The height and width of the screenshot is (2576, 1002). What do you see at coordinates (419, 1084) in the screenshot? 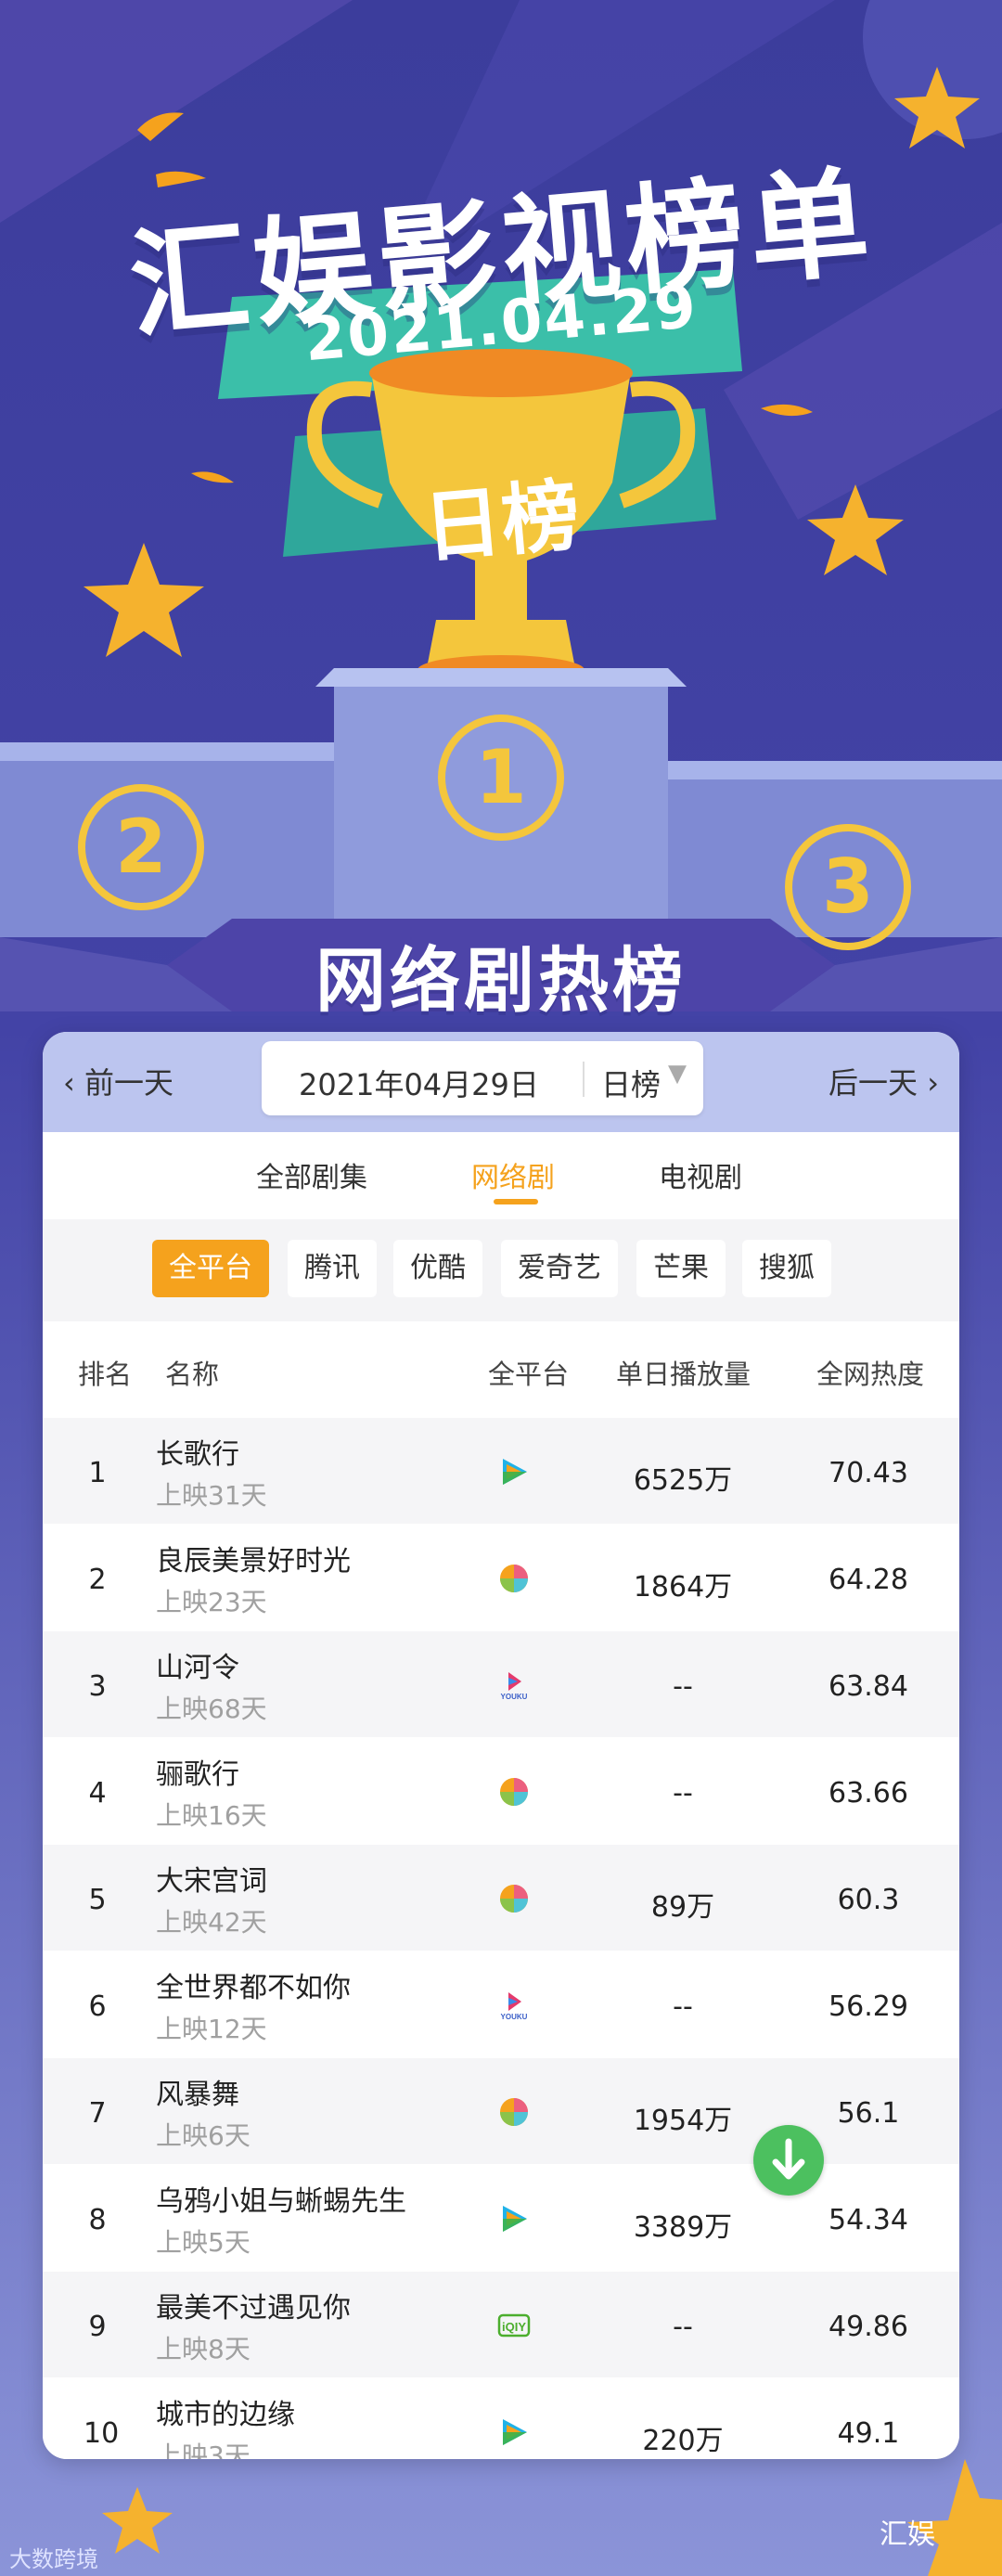
I see `date-value: 2021年04月29日` at bounding box center [419, 1084].